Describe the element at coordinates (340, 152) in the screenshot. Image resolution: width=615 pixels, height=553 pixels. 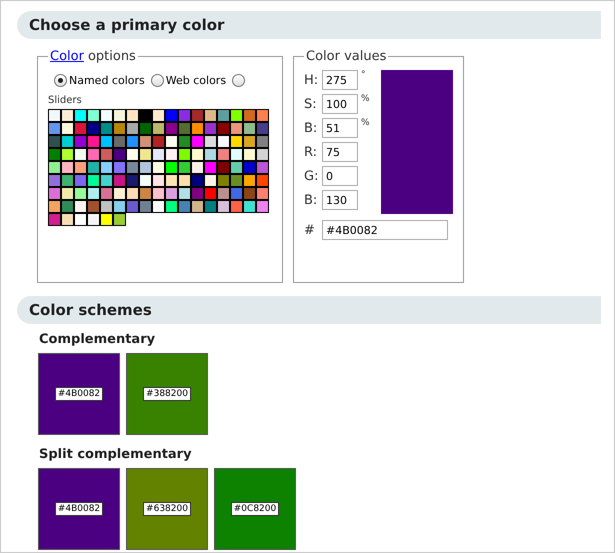
I see `value-field: 75` at that location.